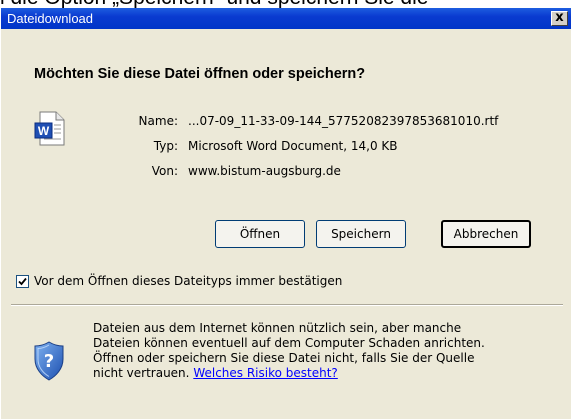 The height and width of the screenshot is (419, 571). I want to click on file-source-label: Von:, so click(164, 171).